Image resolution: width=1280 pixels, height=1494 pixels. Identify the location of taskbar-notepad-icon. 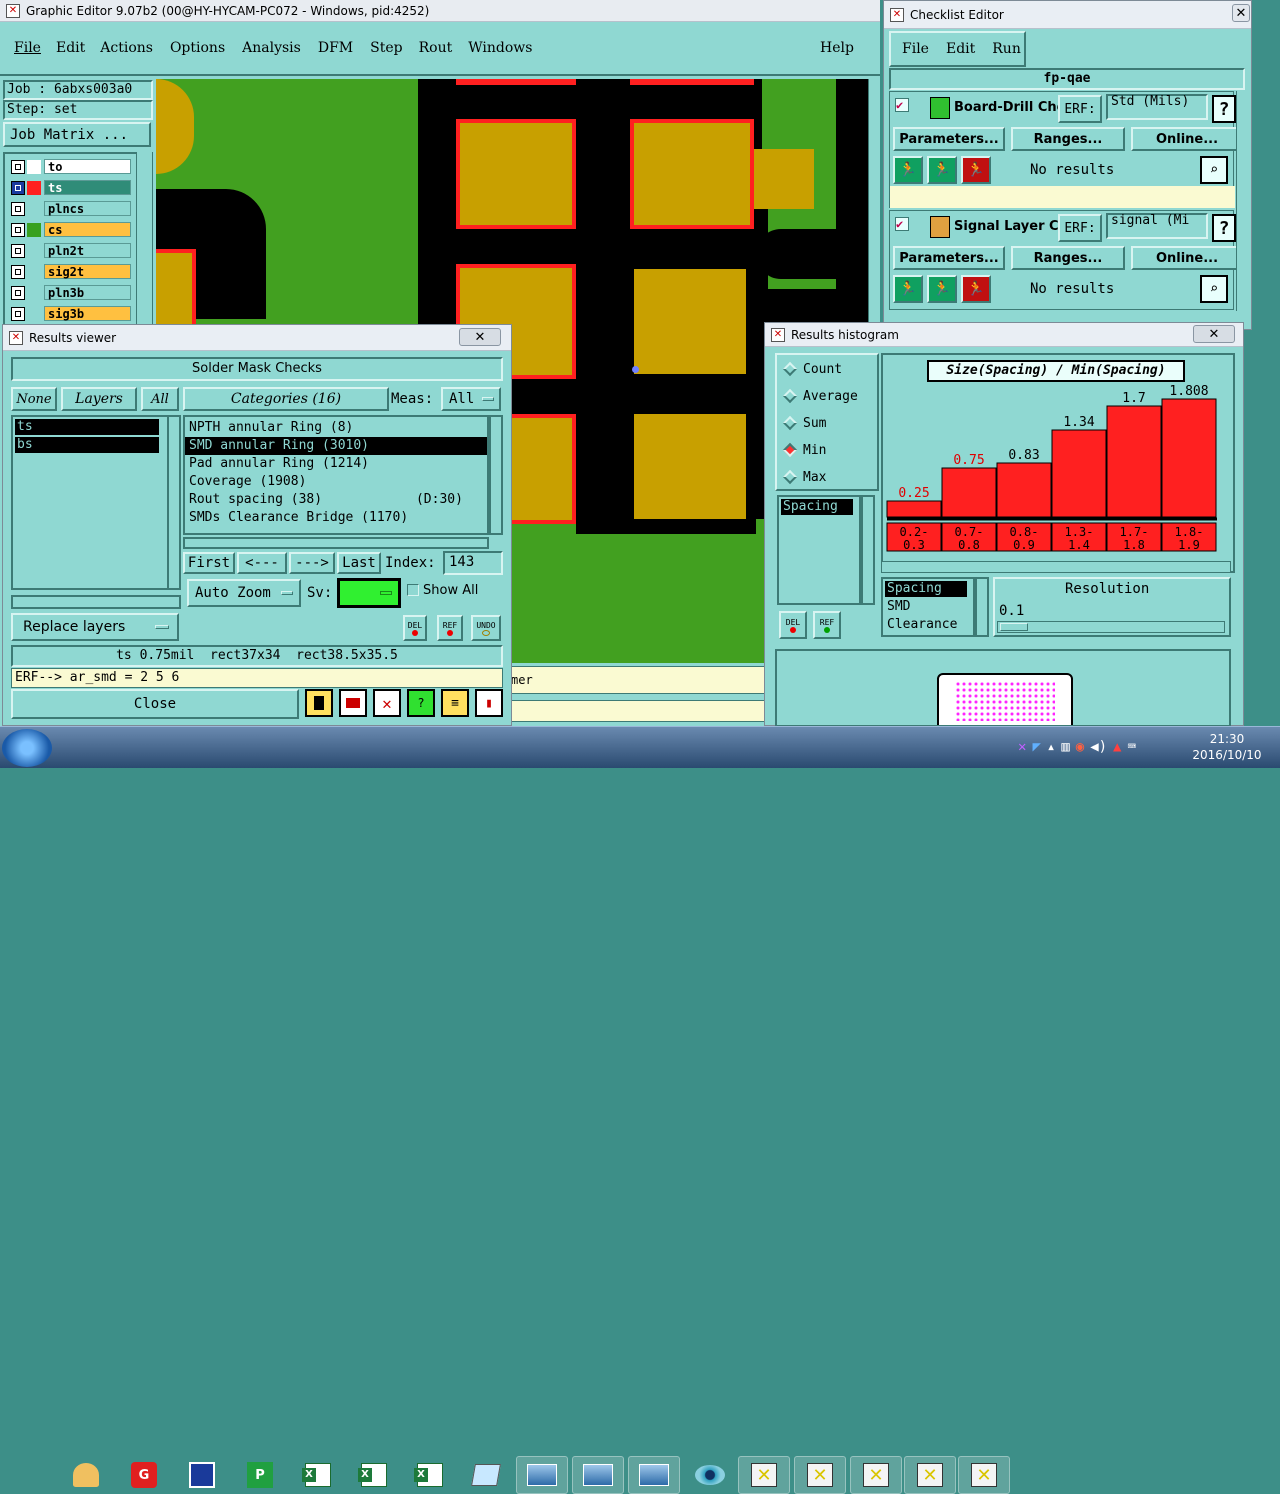
(486, 1475).